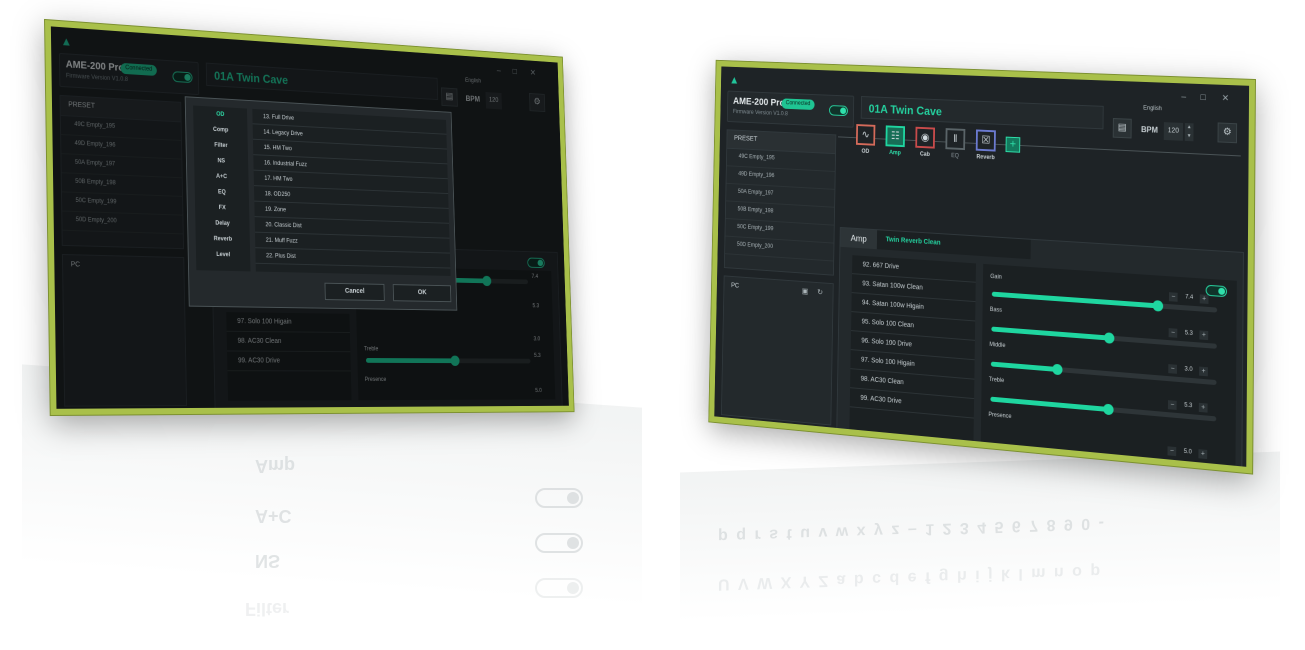  What do you see at coordinates (1203, 407) in the screenshot?
I see `treble-plus: +` at bounding box center [1203, 407].